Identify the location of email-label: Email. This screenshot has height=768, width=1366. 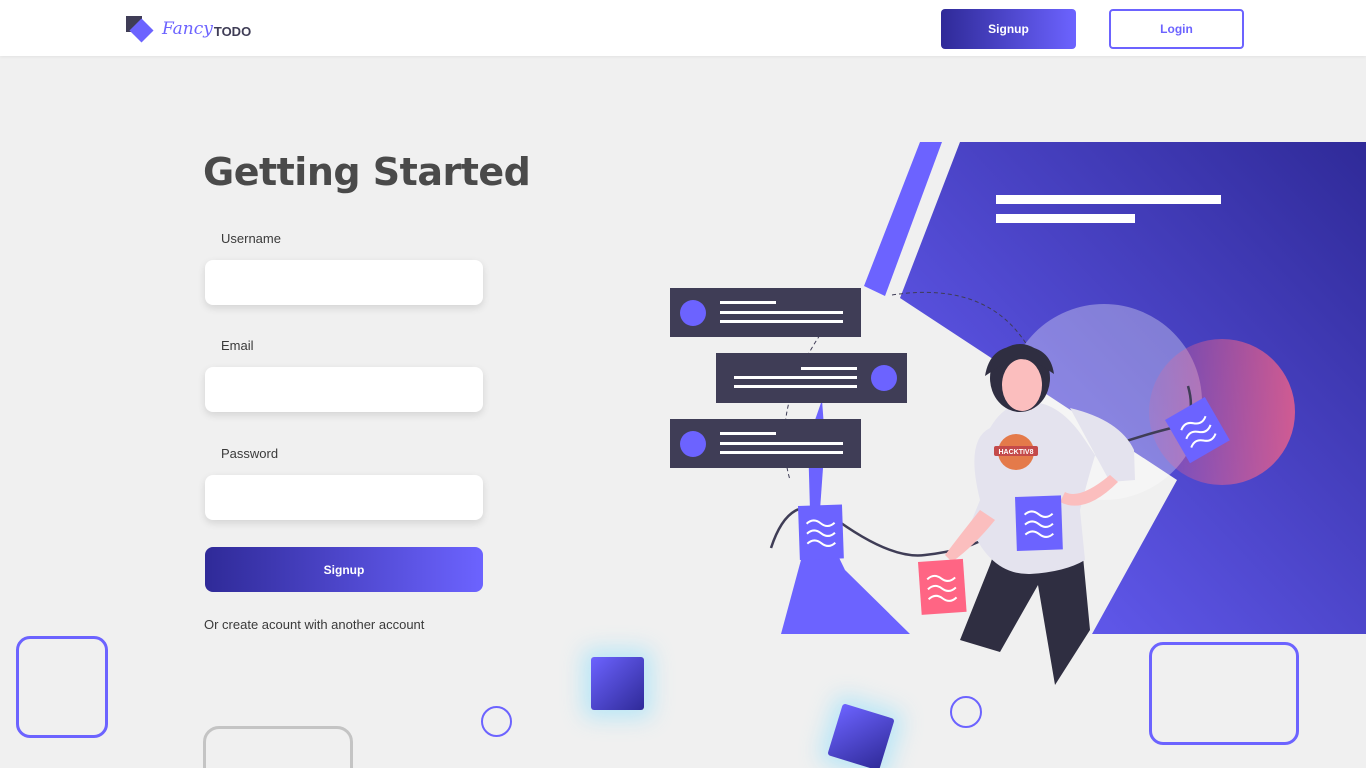
(237, 345).